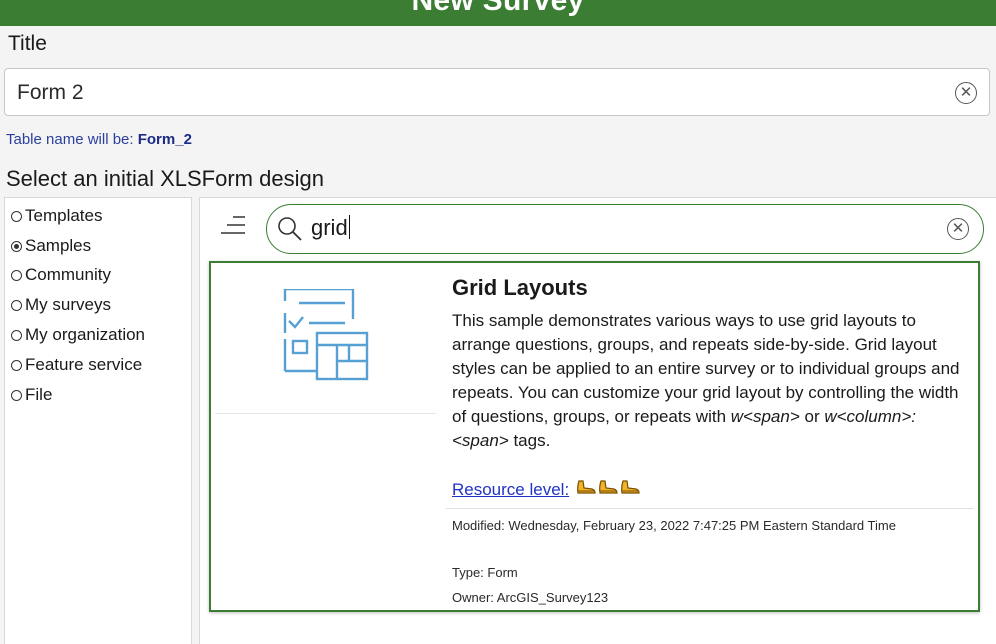 This screenshot has height=644, width=996. What do you see at coordinates (16, 395) in the screenshot?
I see `radio-file` at bounding box center [16, 395].